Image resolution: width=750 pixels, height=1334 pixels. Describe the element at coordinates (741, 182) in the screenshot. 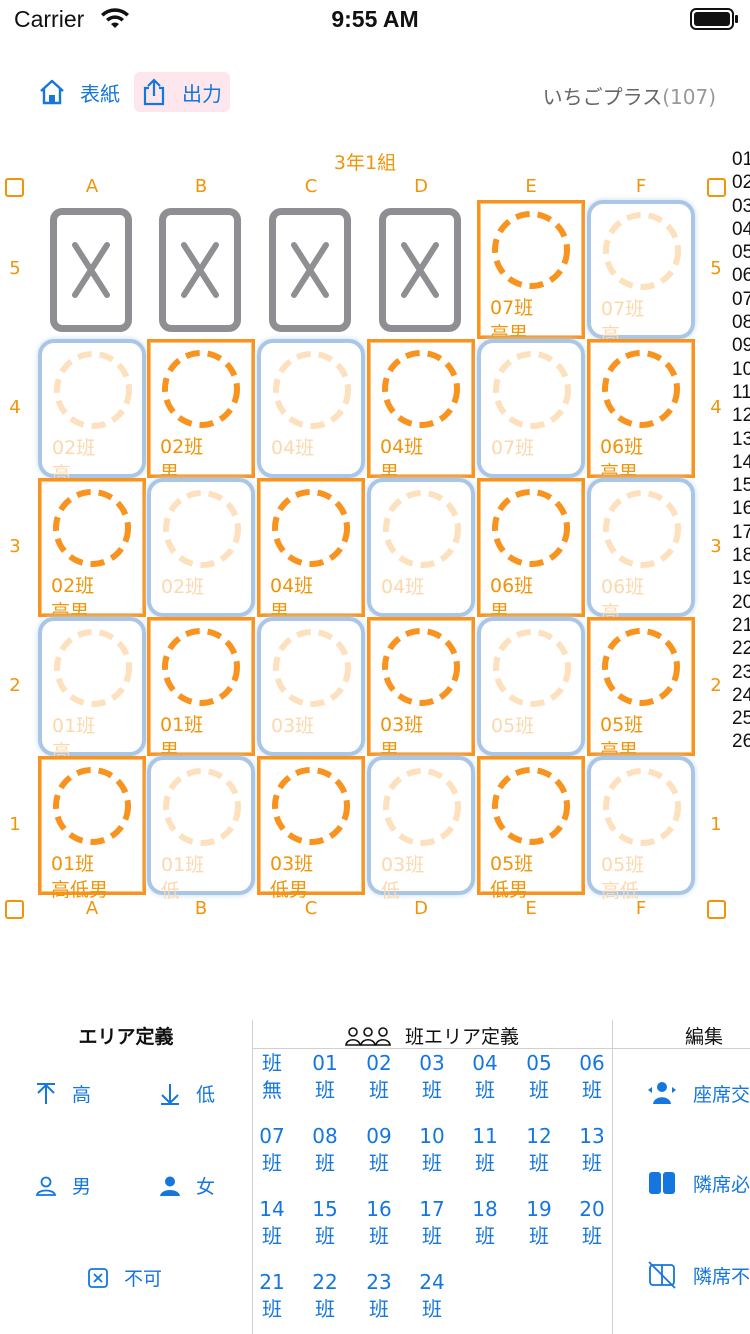

I see `student-number: 02` at that location.